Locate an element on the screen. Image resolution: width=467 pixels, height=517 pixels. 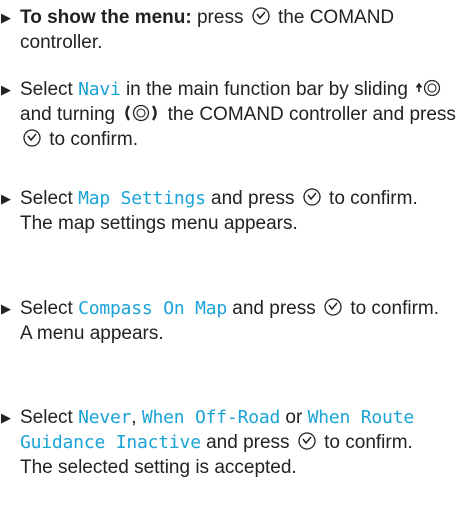
menu-label-navi: Navi is located at coordinates (99, 89).